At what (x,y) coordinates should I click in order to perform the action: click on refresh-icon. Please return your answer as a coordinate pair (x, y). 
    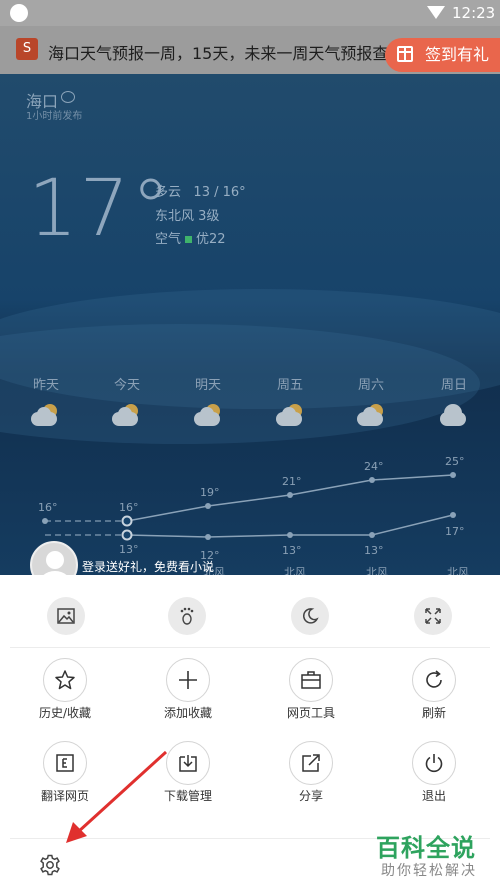
    Looking at the image, I should click on (434, 679).